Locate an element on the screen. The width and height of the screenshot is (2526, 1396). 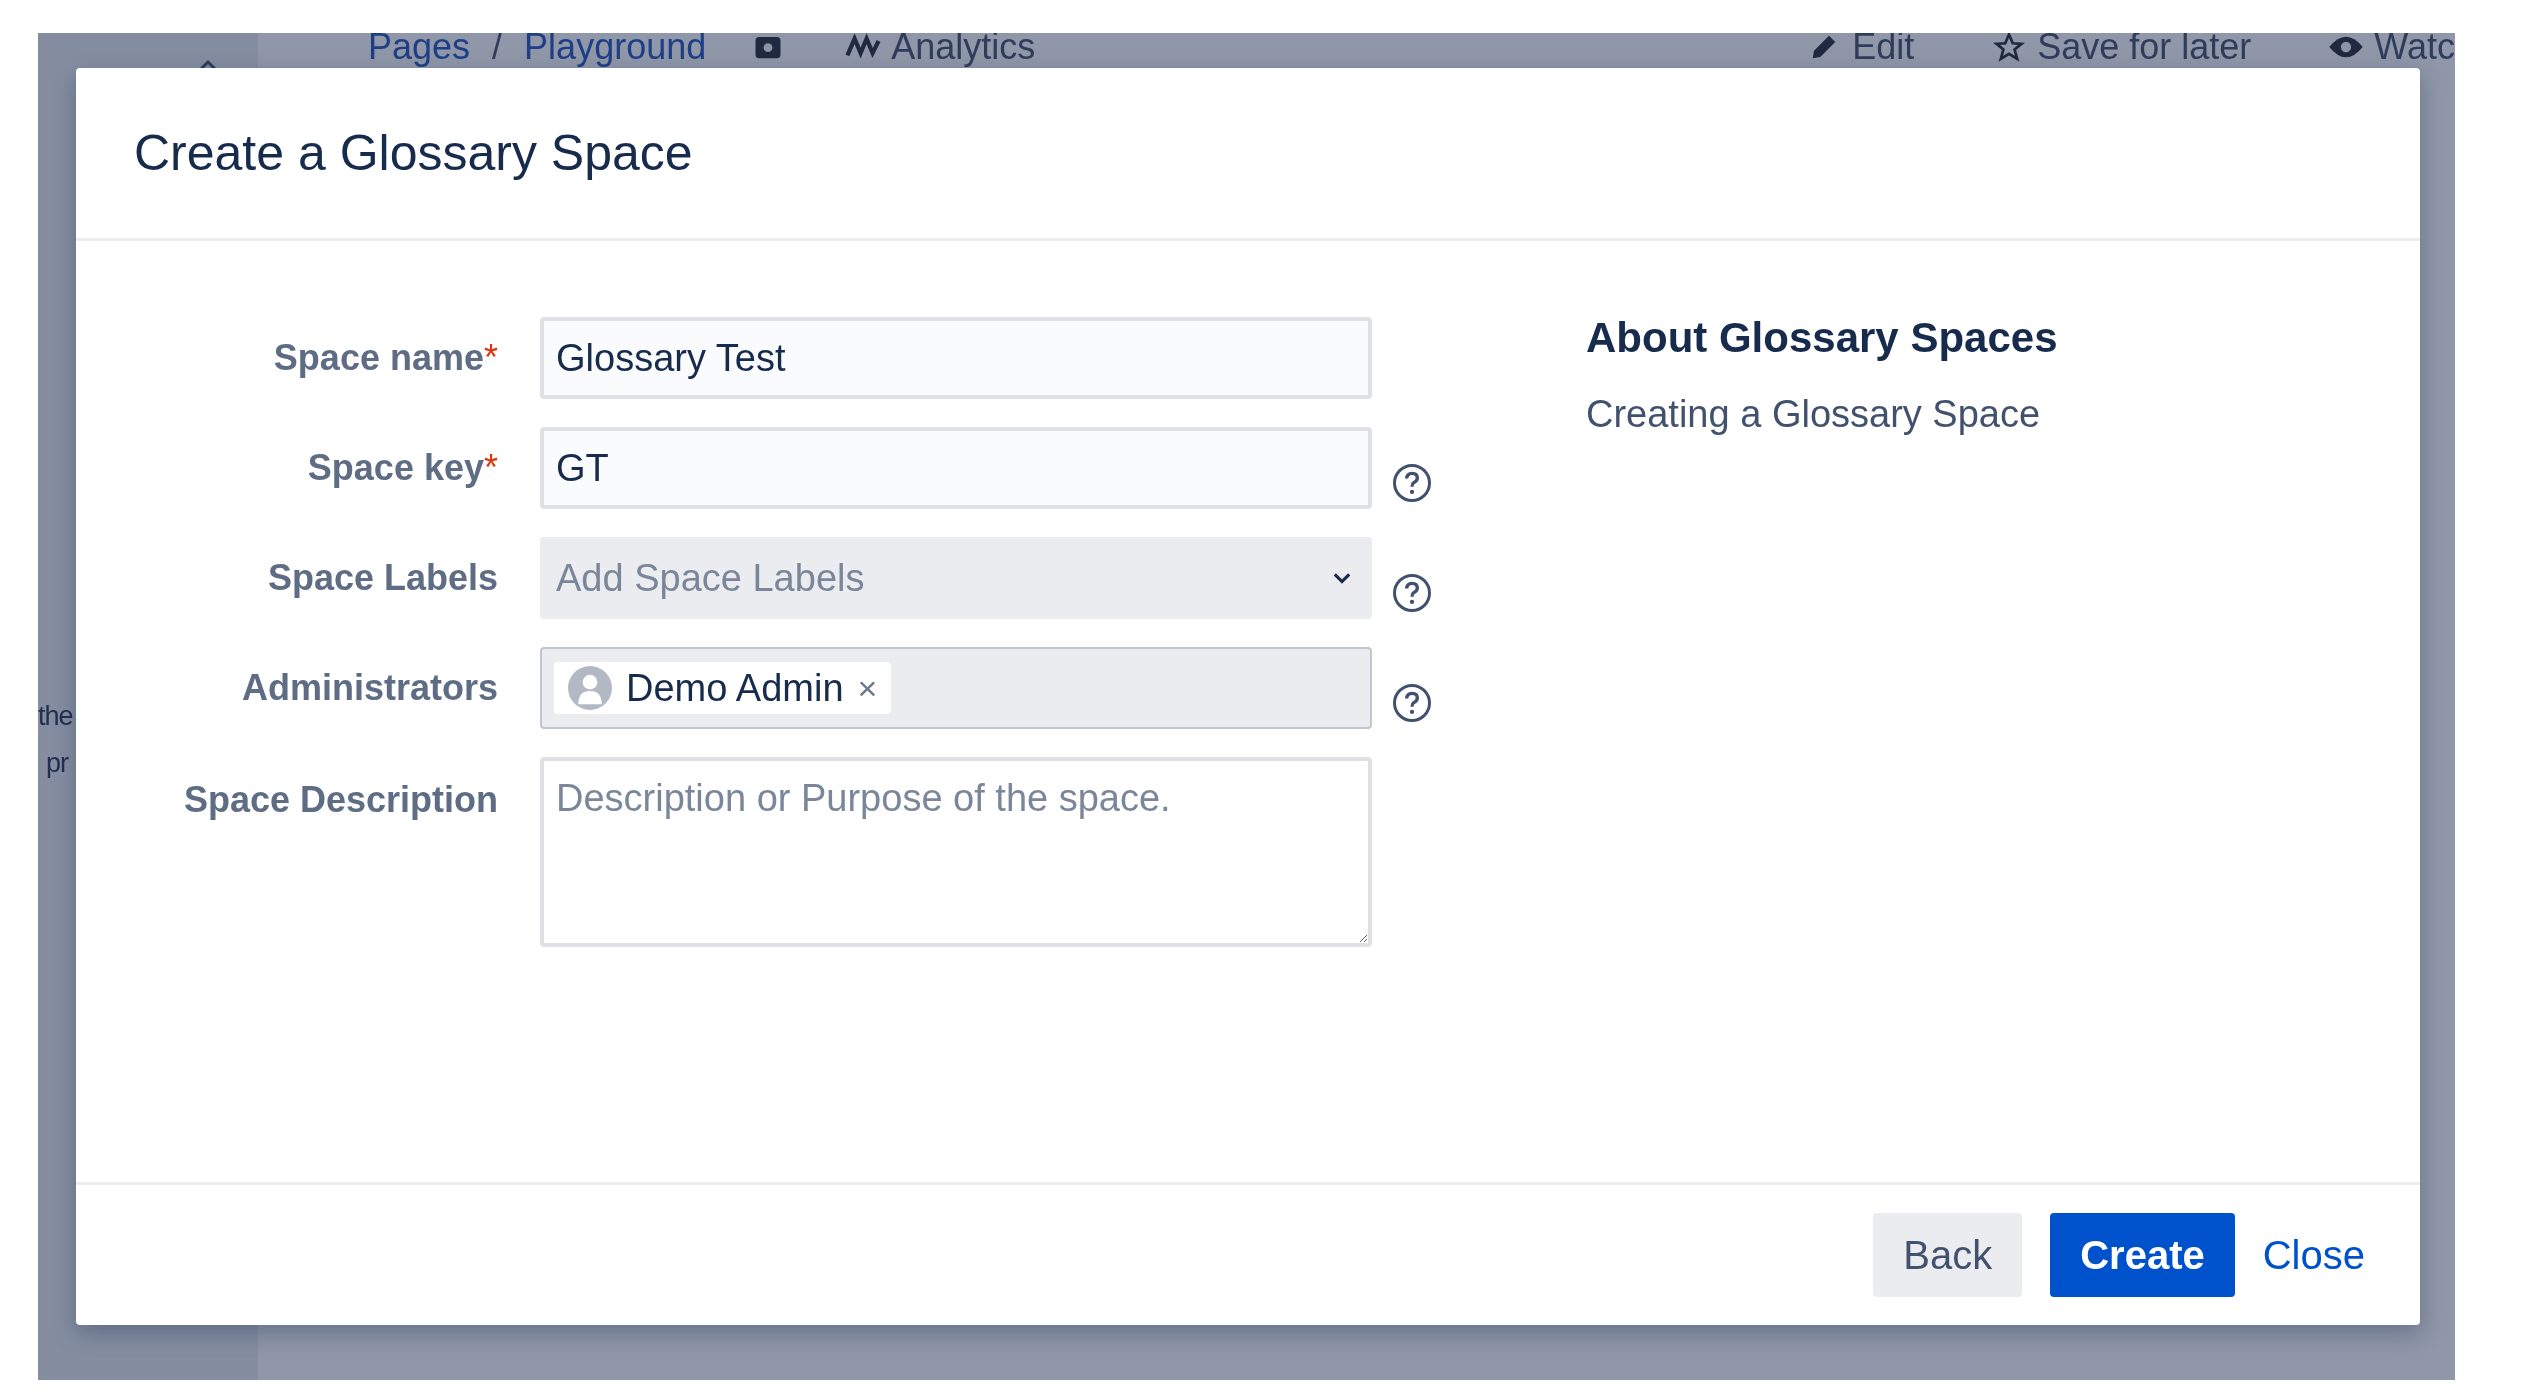
body-text: pr is located at coordinates (57, 763).